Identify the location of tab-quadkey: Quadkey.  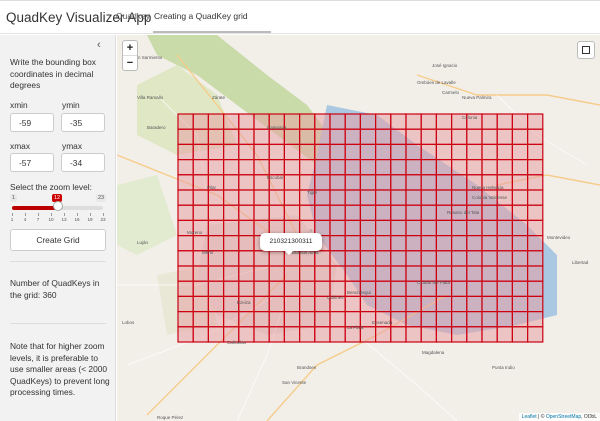
(133, 16).